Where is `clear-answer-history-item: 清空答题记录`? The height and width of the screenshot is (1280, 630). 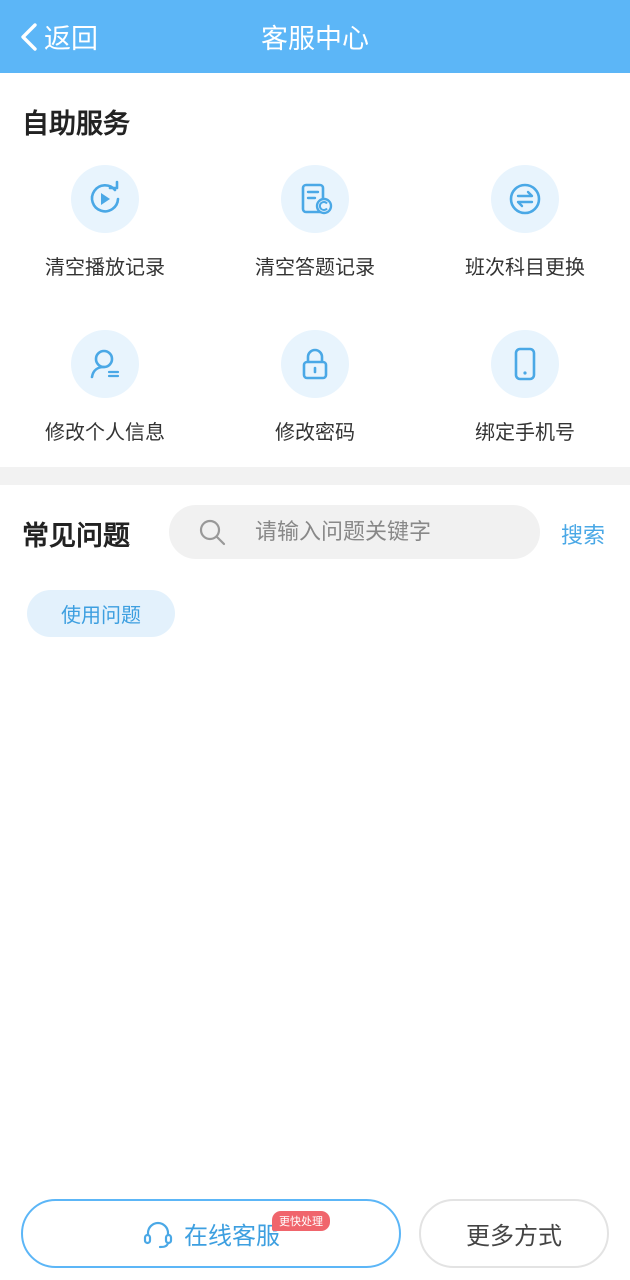 clear-answer-history-item: 清空答题记录 is located at coordinates (315, 227).